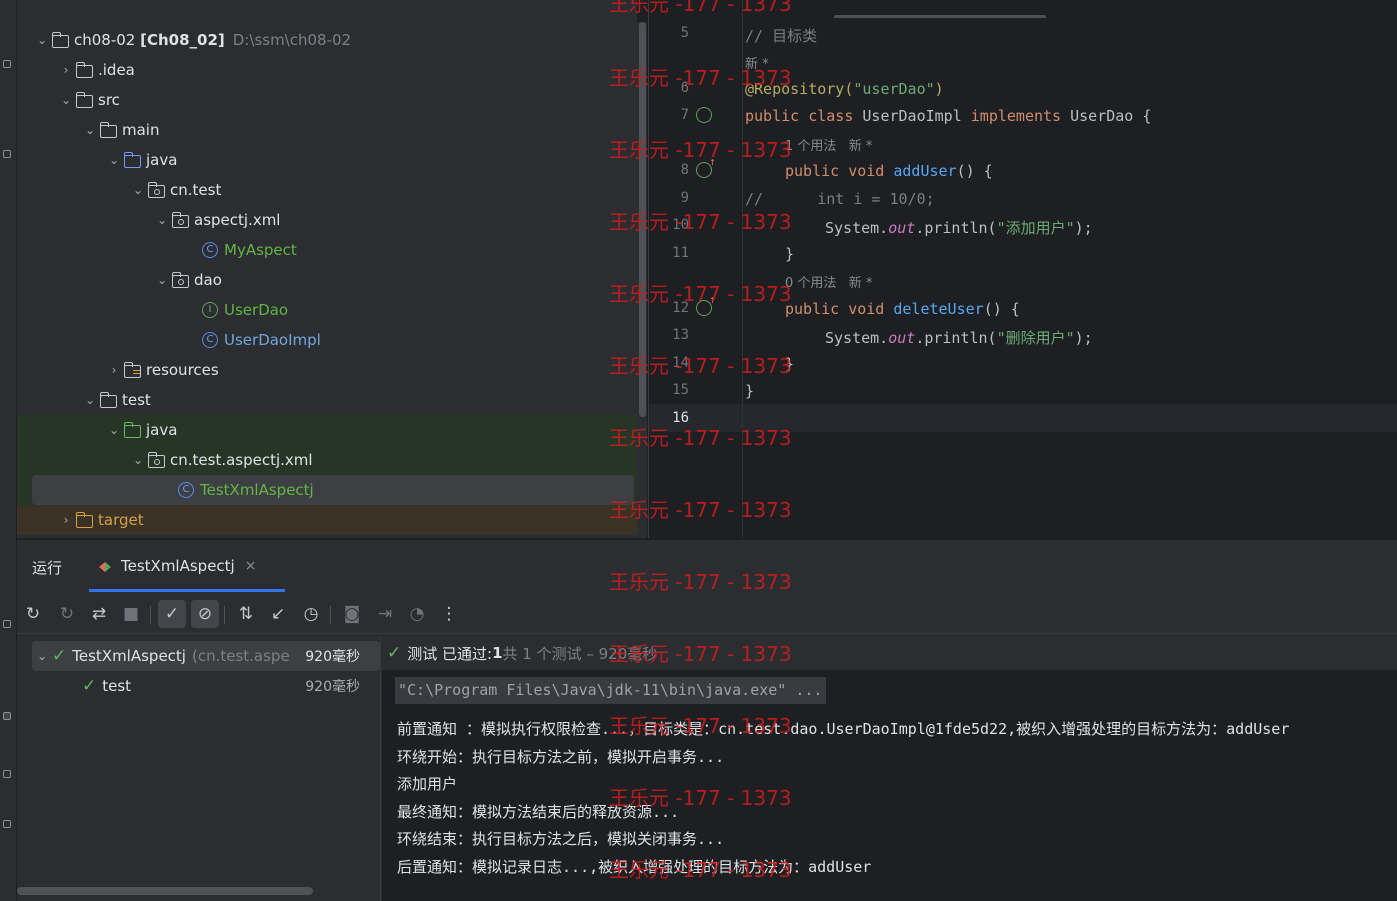  Describe the element at coordinates (67, 614) in the screenshot. I see `rerun-failed-icon: ↻` at that location.